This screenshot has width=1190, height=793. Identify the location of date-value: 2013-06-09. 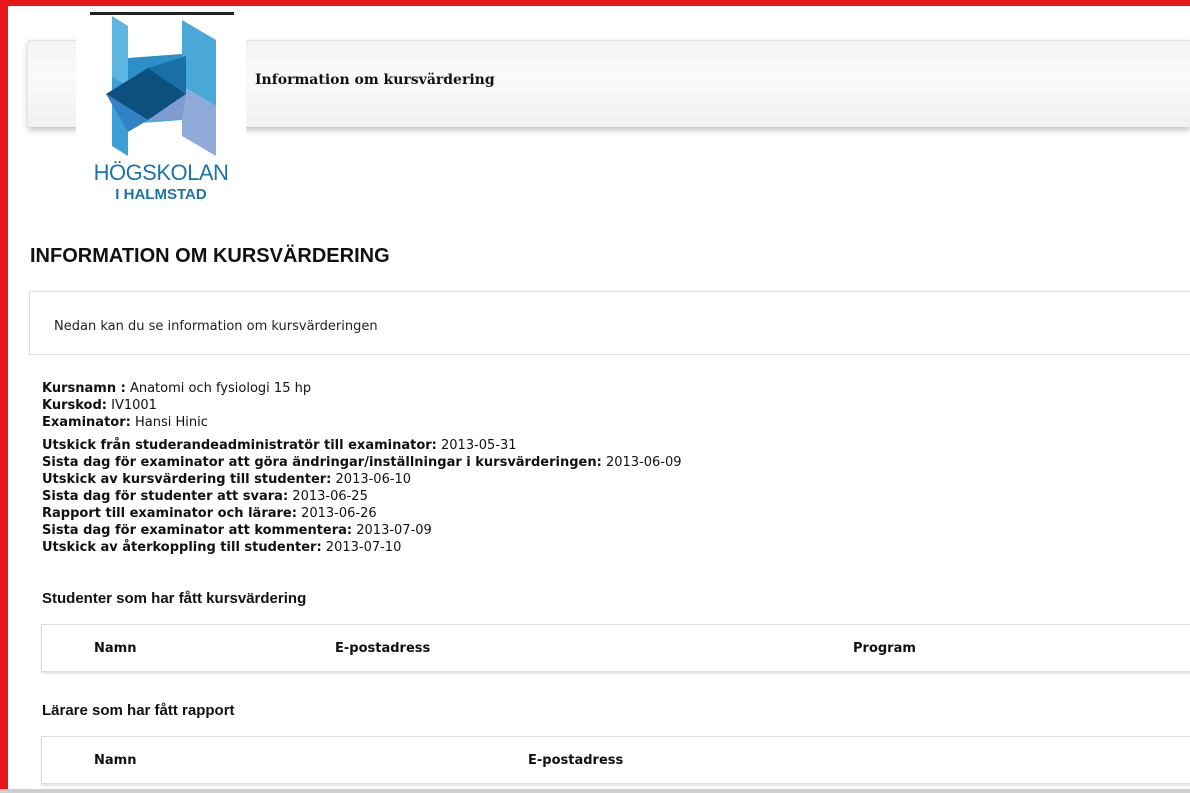
(643, 462).